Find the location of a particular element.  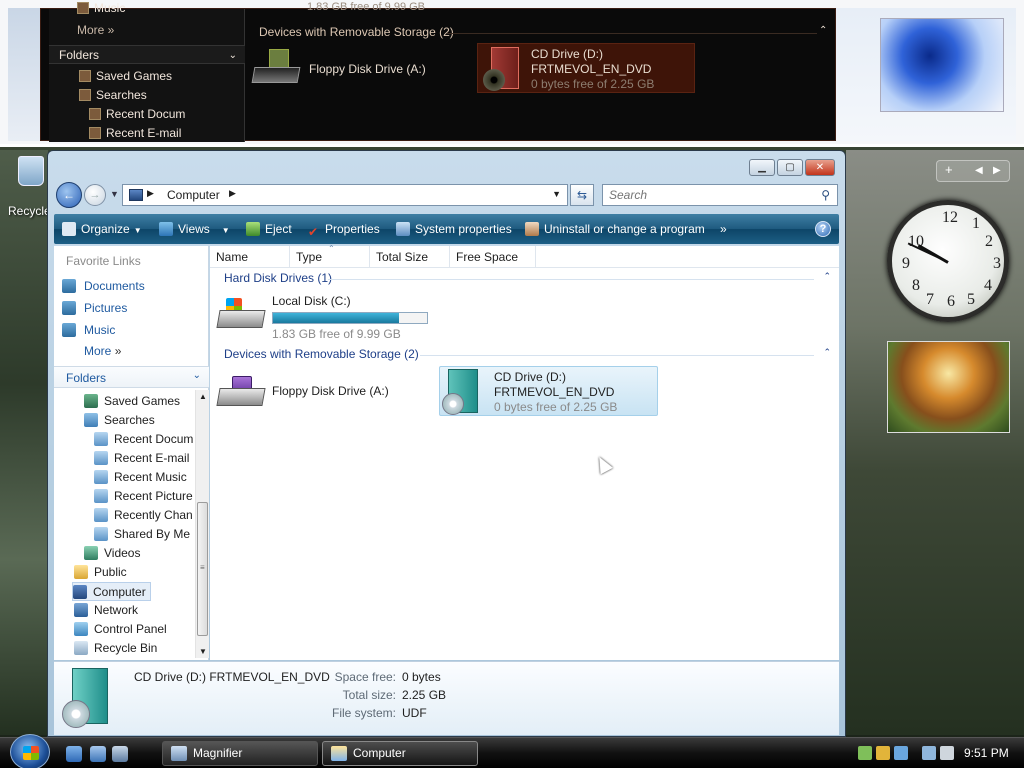

tree-item-saved-games: Saved Games is located at coordinates (132, 401).